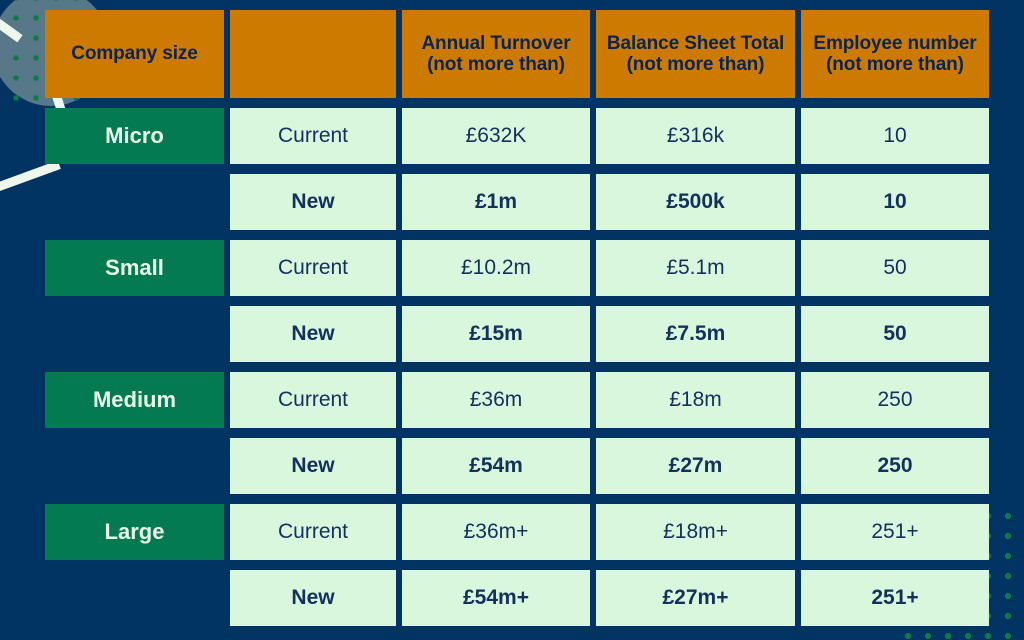 This screenshot has width=1024, height=640. I want to click on variant-cell-row-6: New, so click(313, 466).